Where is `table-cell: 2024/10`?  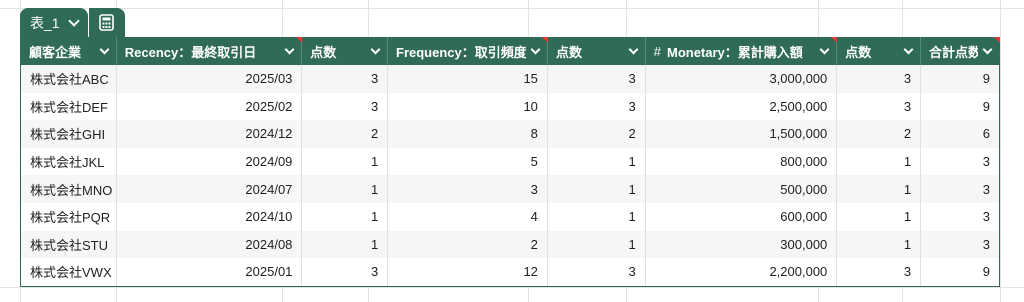 table-cell: 2024/10 is located at coordinates (210, 216).